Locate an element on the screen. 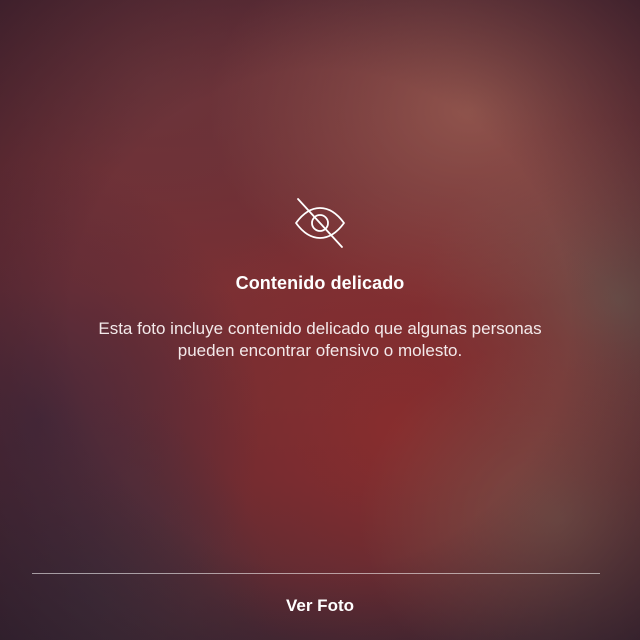  view-photo-button: Ver Foto is located at coordinates (320, 614).